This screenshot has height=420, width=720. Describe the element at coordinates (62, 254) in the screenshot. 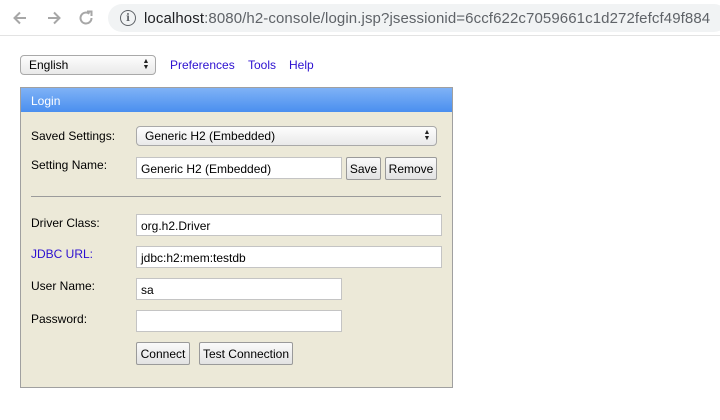

I see `jdbc-url-label: JDBC URL:` at that location.